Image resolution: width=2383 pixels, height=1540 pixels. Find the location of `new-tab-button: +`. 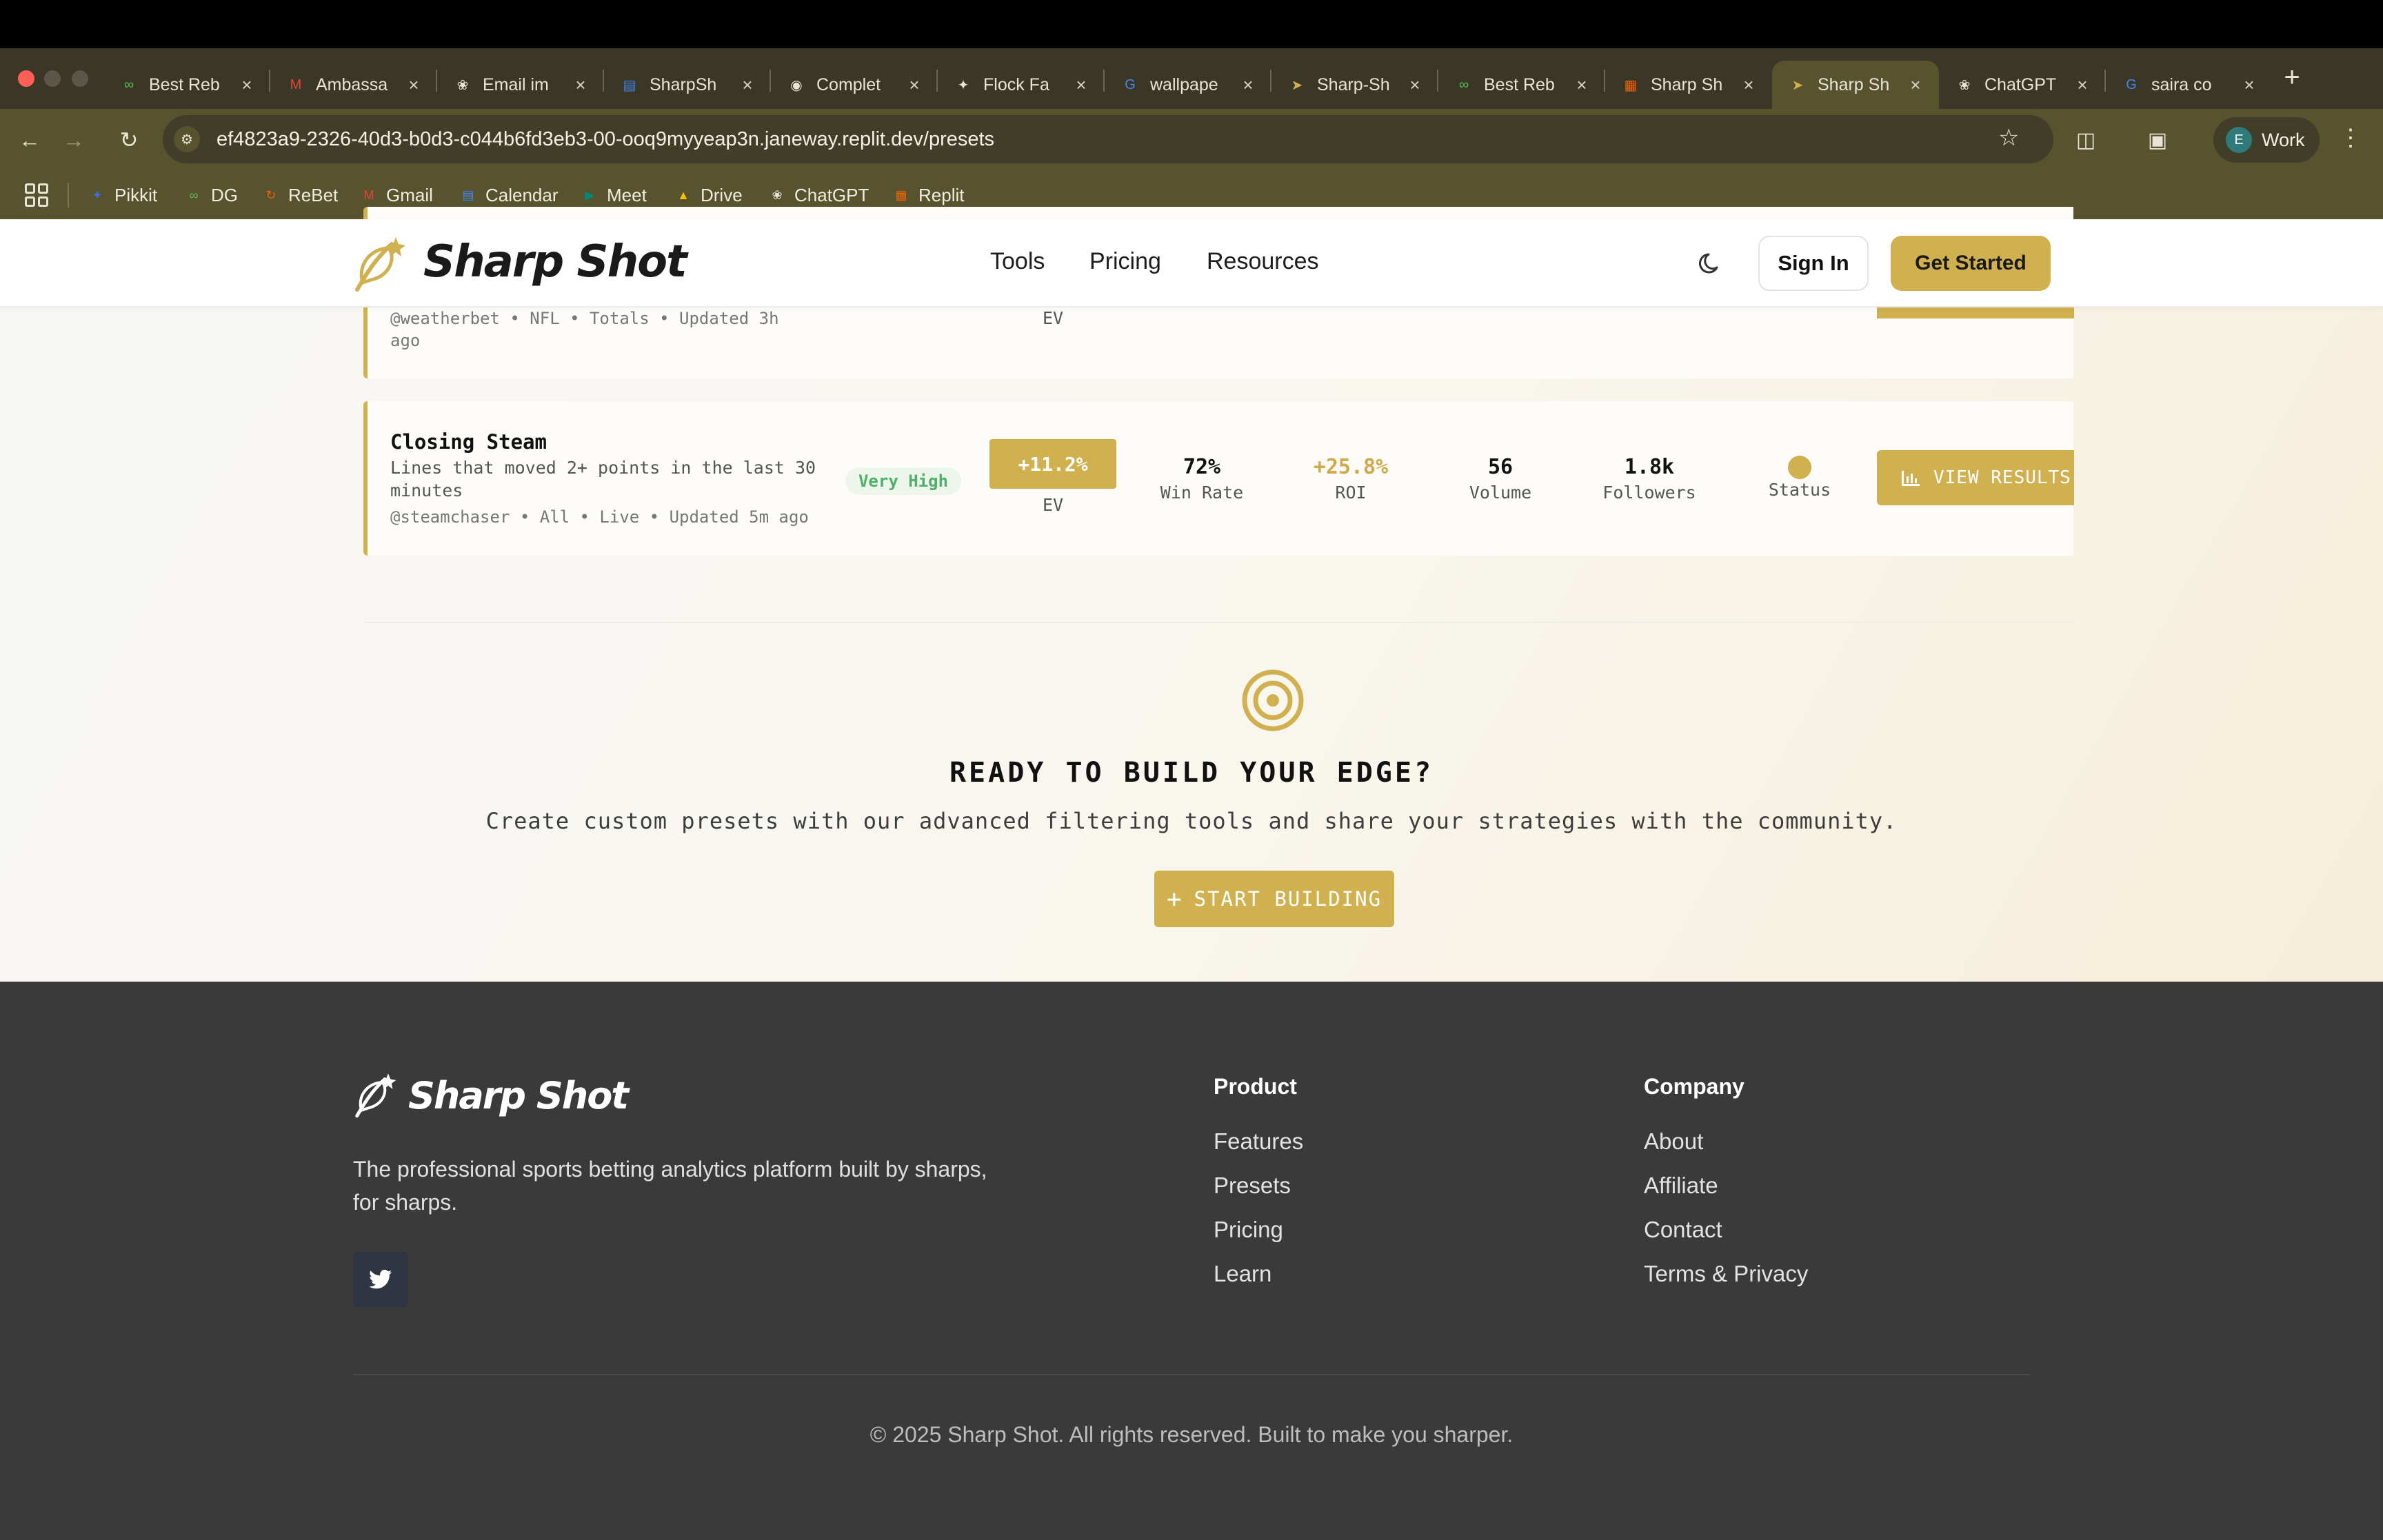

new-tab-button: + is located at coordinates (2292, 78).